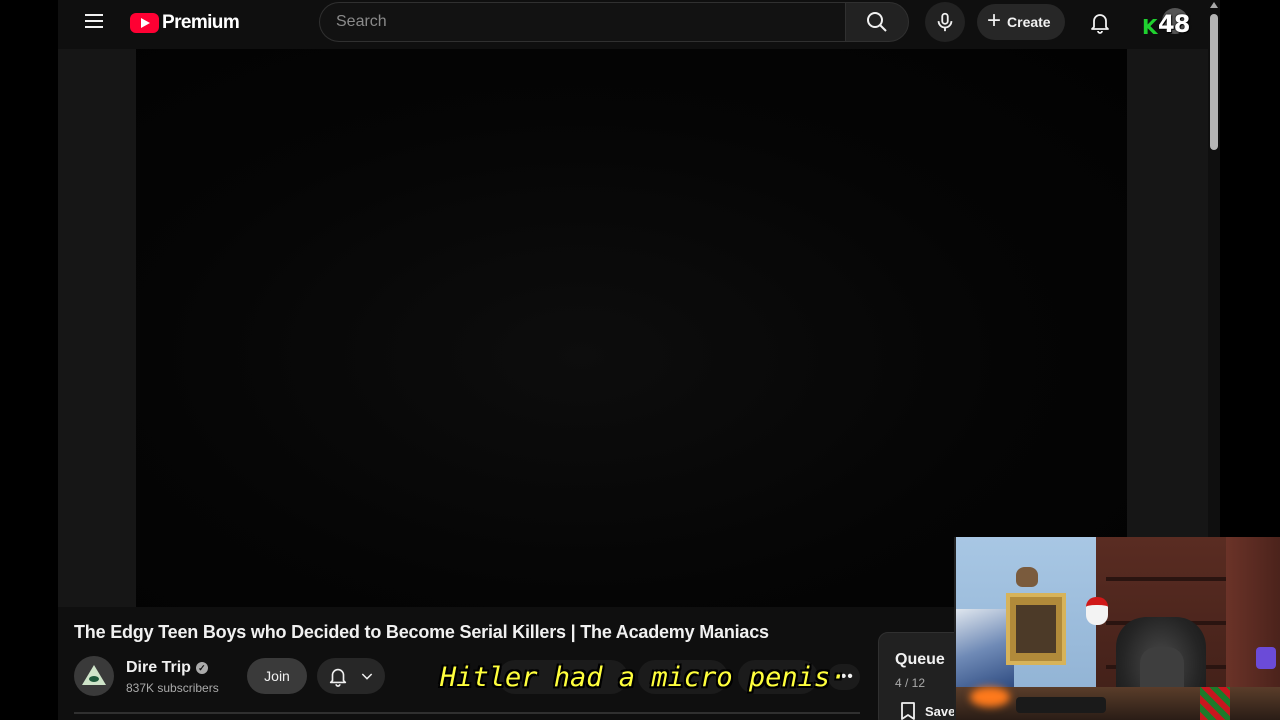 Image resolution: width=1280 pixels, height=720 pixels. I want to click on queue-save-label: Save, so click(940, 711).